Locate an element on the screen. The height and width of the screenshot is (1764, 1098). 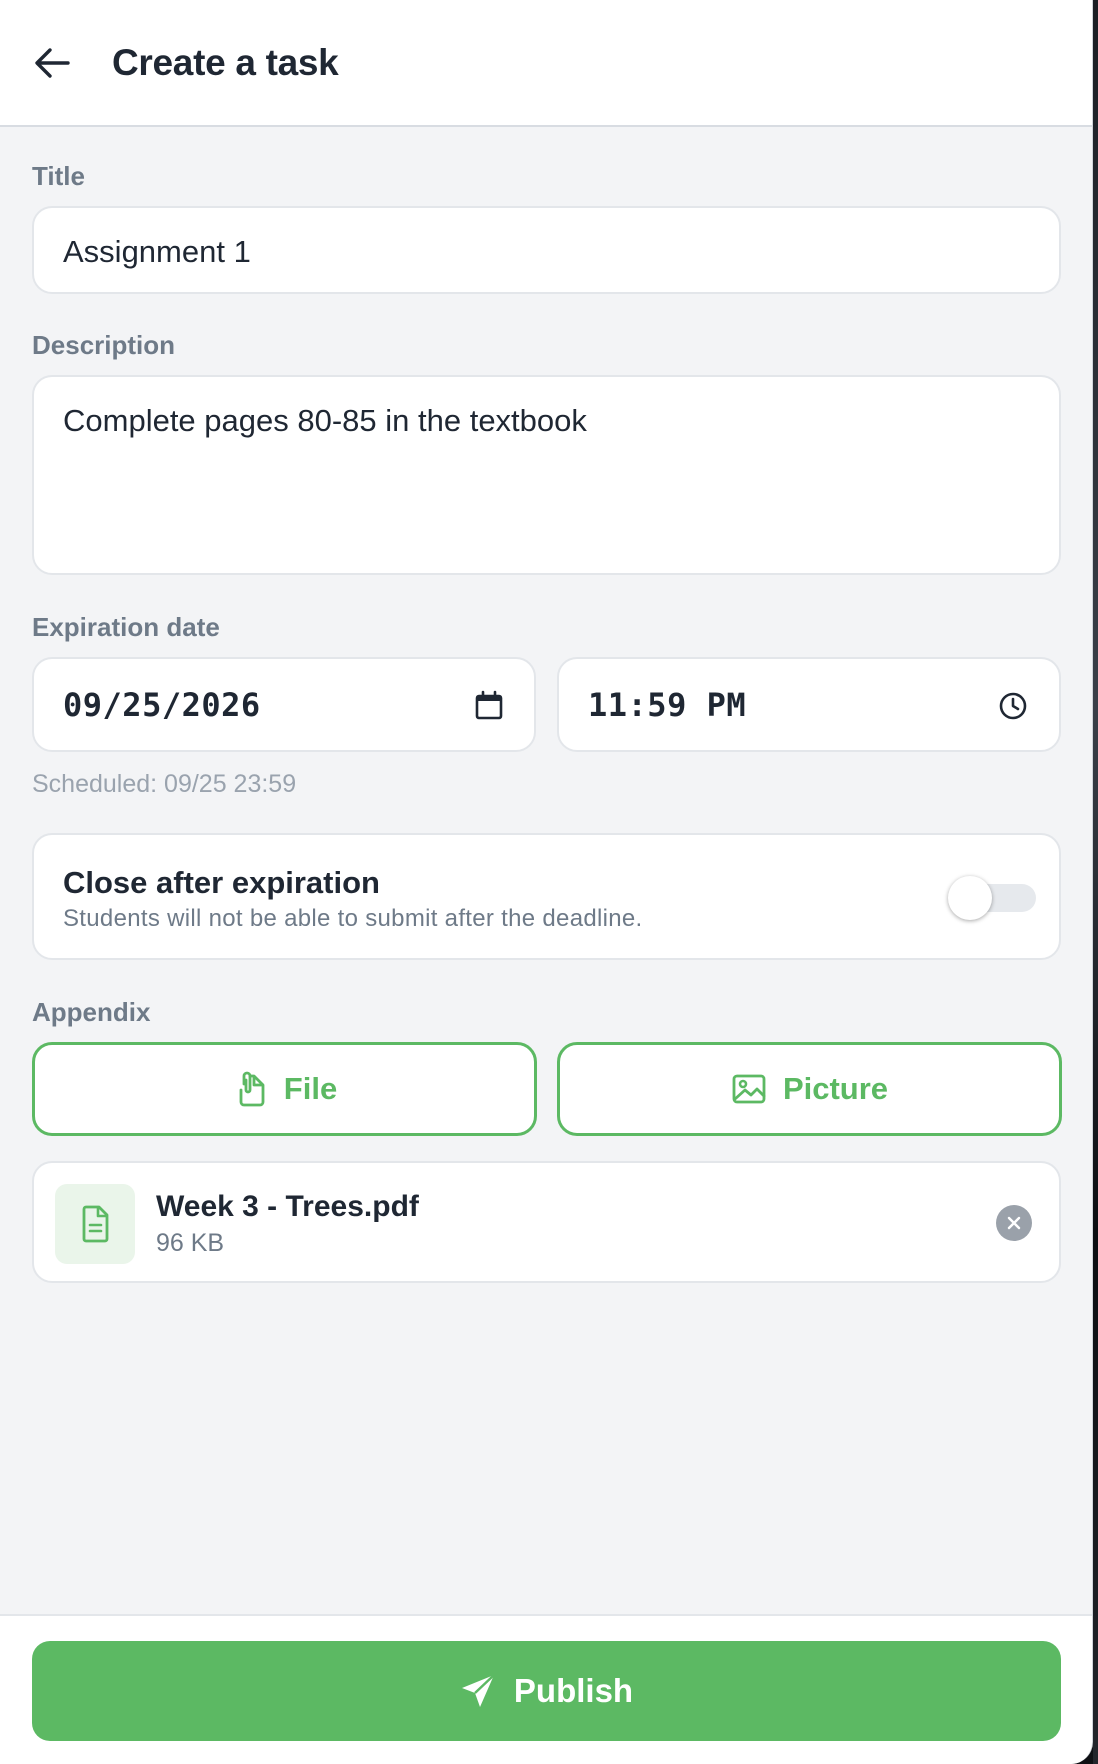
attach-picture-button: Picture is located at coordinates (809, 1089).